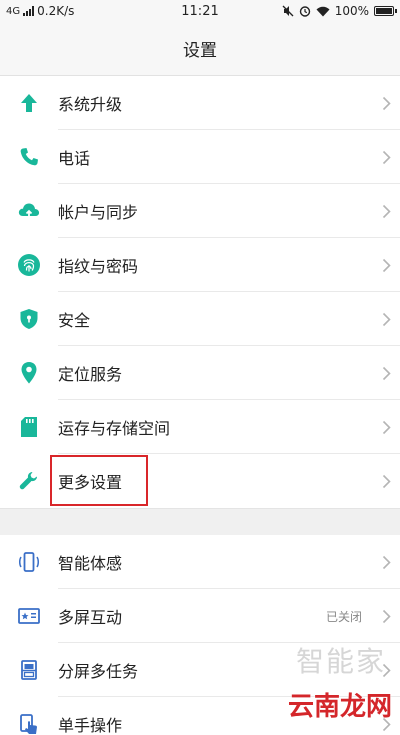 The height and width of the screenshot is (735, 400). Describe the element at coordinates (200, 481) in the screenshot. I see `settings-item-more-settings: 更多设置` at that location.